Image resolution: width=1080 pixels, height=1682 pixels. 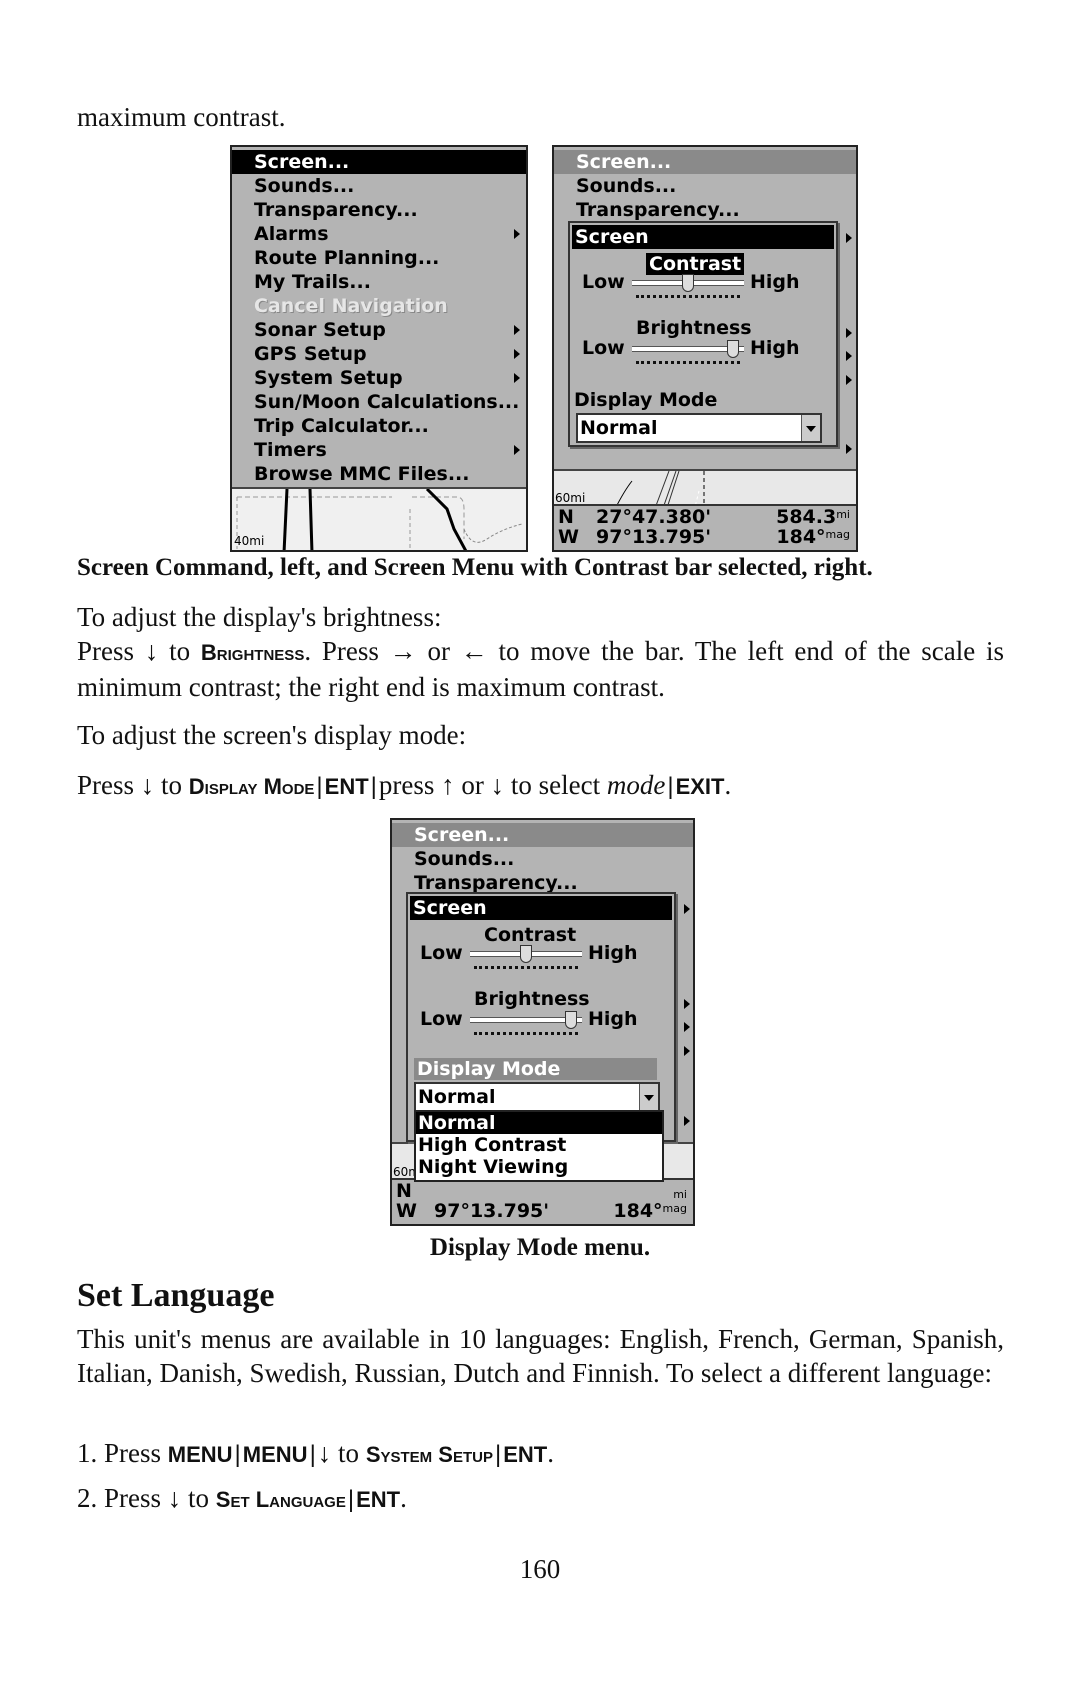 I want to click on lead-text: maximum contrast., so click(x=181, y=117).